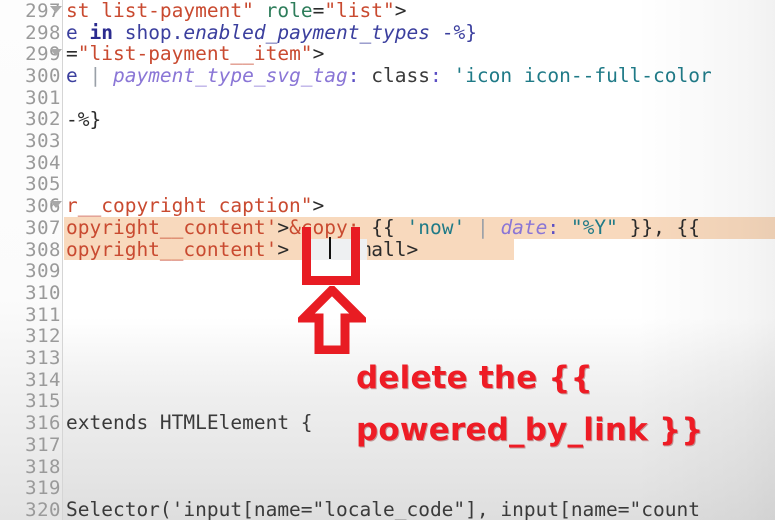  What do you see at coordinates (195, 54) in the screenshot?
I see `code-line: ="list-payment__item">` at bounding box center [195, 54].